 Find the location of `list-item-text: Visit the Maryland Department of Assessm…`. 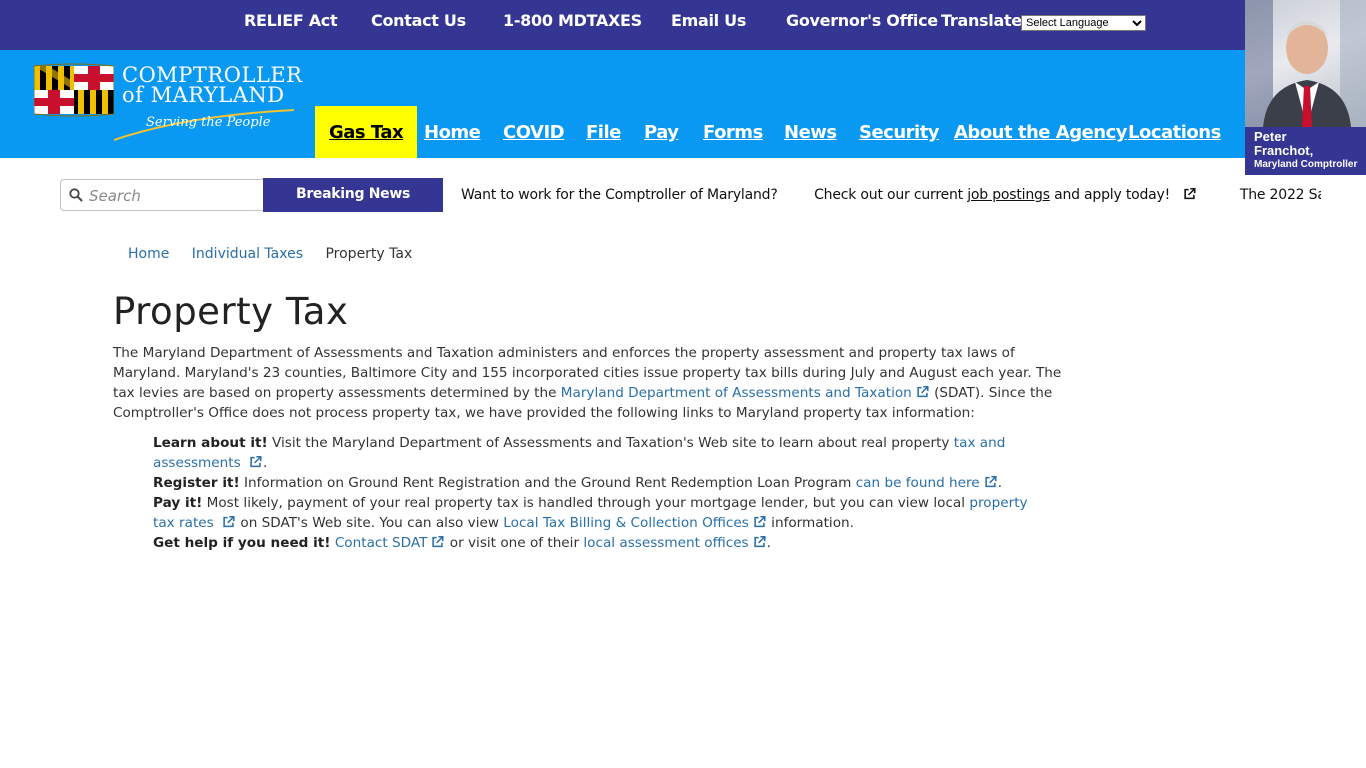

list-item-text: Visit the Maryland Department of Assessm… is located at coordinates (611, 443).